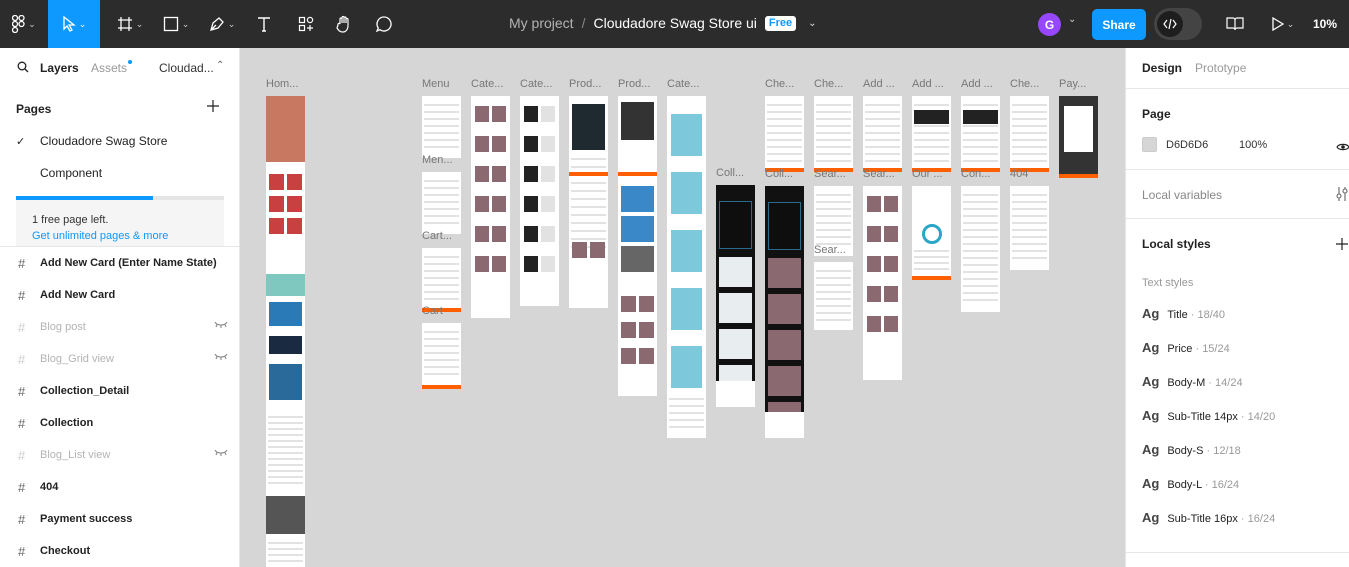  What do you see at coordinates (59, 68) in the screenshot?
I see `tab-layers: Layers` at bounding box center [59, 68].